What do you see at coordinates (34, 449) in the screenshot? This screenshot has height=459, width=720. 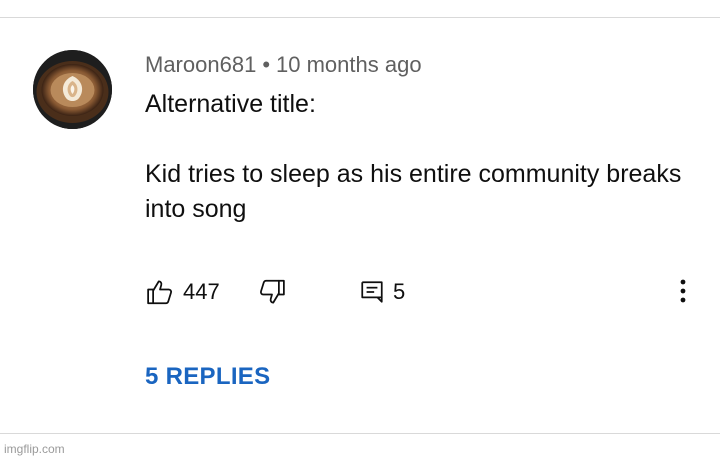 I see `imgflip-watermark: imgflip.com` at bounding box center [34, 449].